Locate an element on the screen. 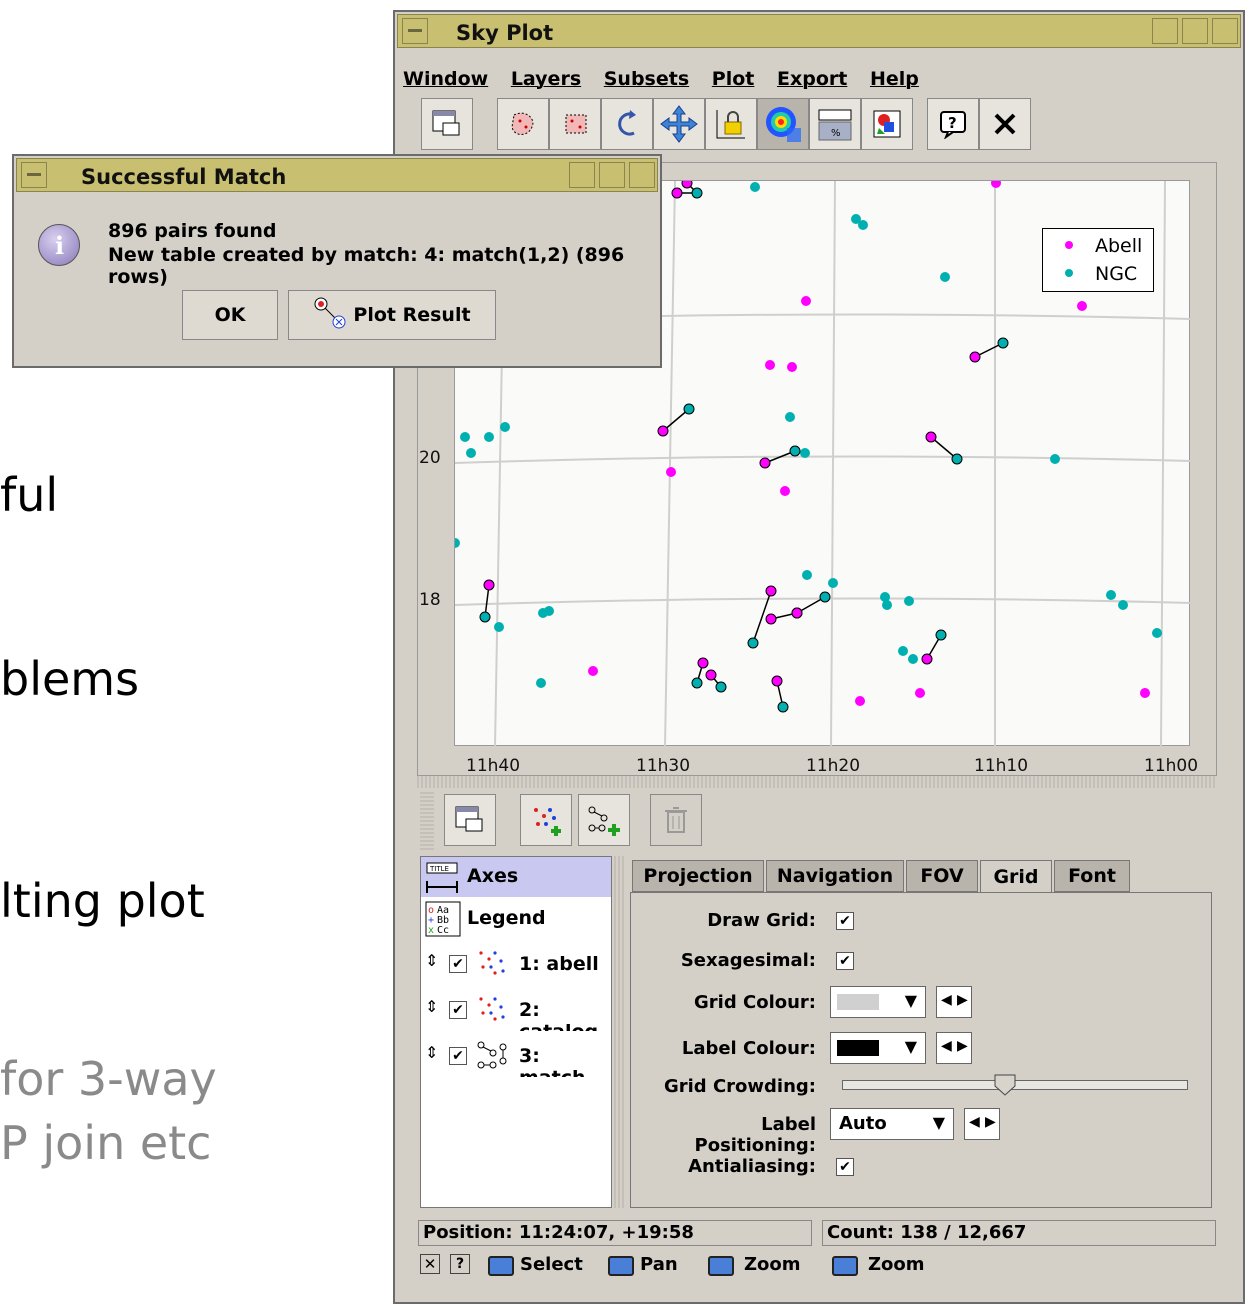 Image resolution: width=1251 pixels, height=1306 pixels. tab-fov: FOV is located at coordinates (942, 876).